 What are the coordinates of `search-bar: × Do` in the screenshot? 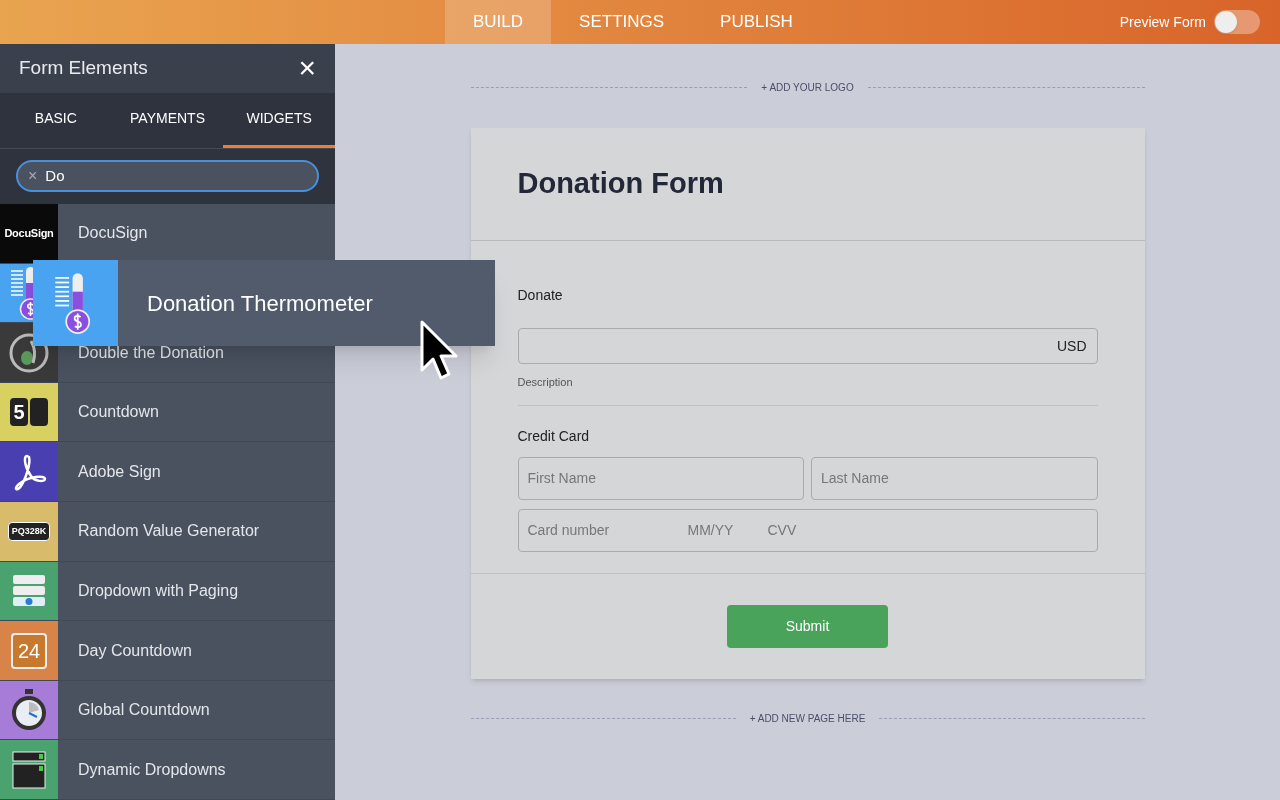 It's located at (167, 176).